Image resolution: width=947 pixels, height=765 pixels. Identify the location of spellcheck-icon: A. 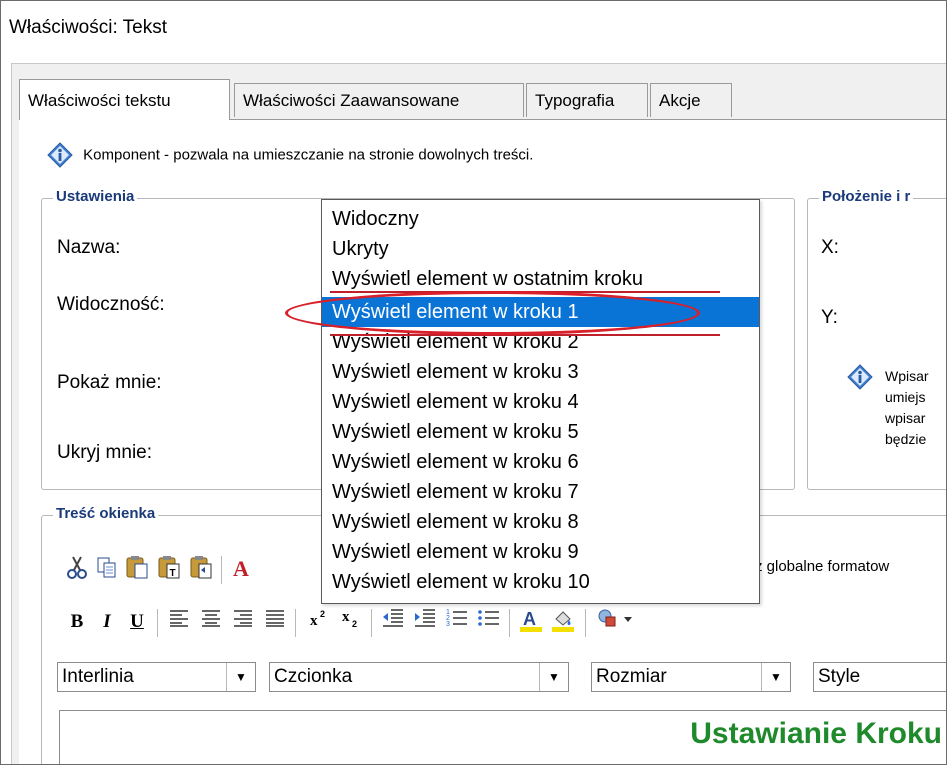
(241, 569).